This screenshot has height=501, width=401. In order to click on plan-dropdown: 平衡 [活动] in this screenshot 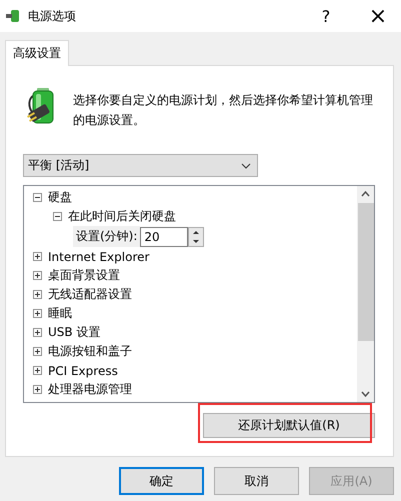, I will do `click(140, 165)`.